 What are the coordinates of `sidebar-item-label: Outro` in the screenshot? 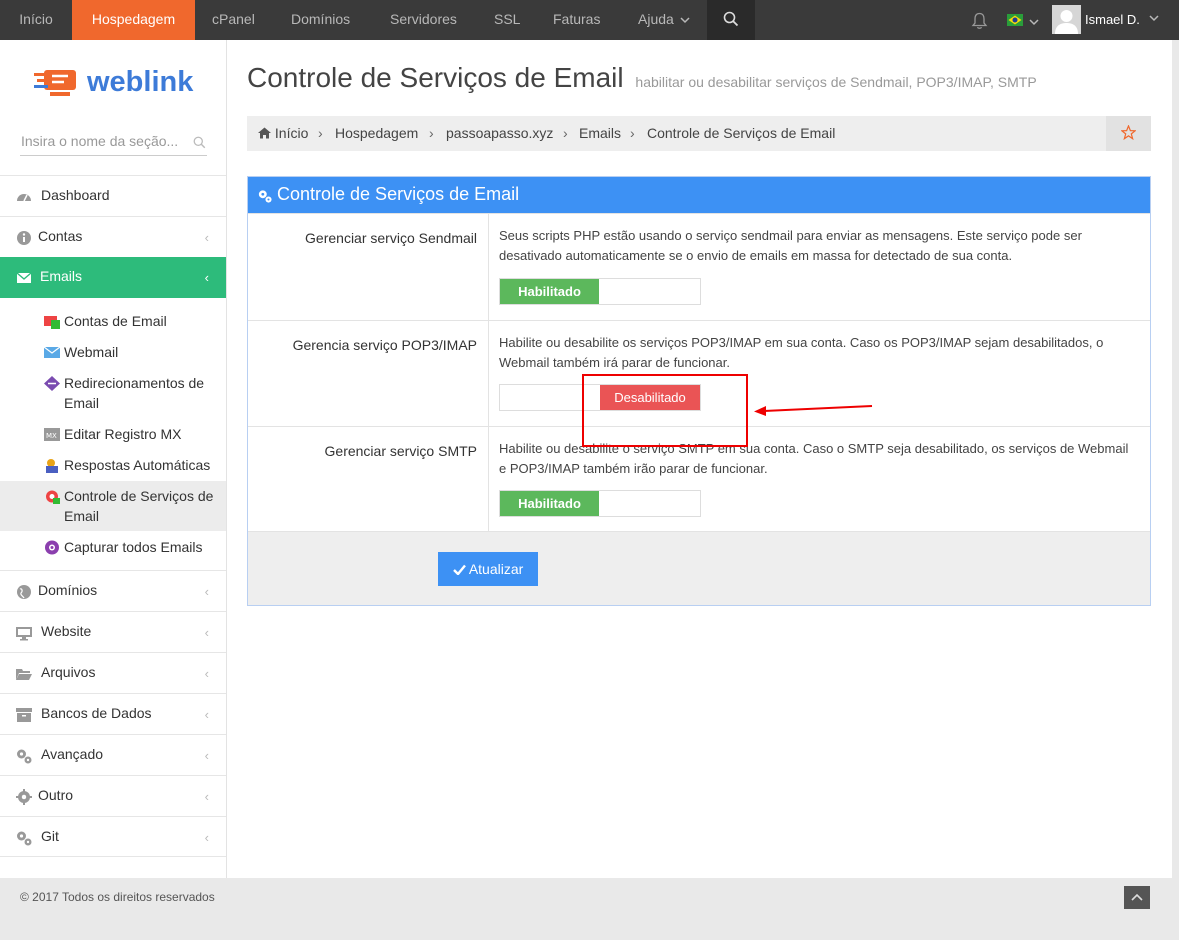 It's located at (56, 795).